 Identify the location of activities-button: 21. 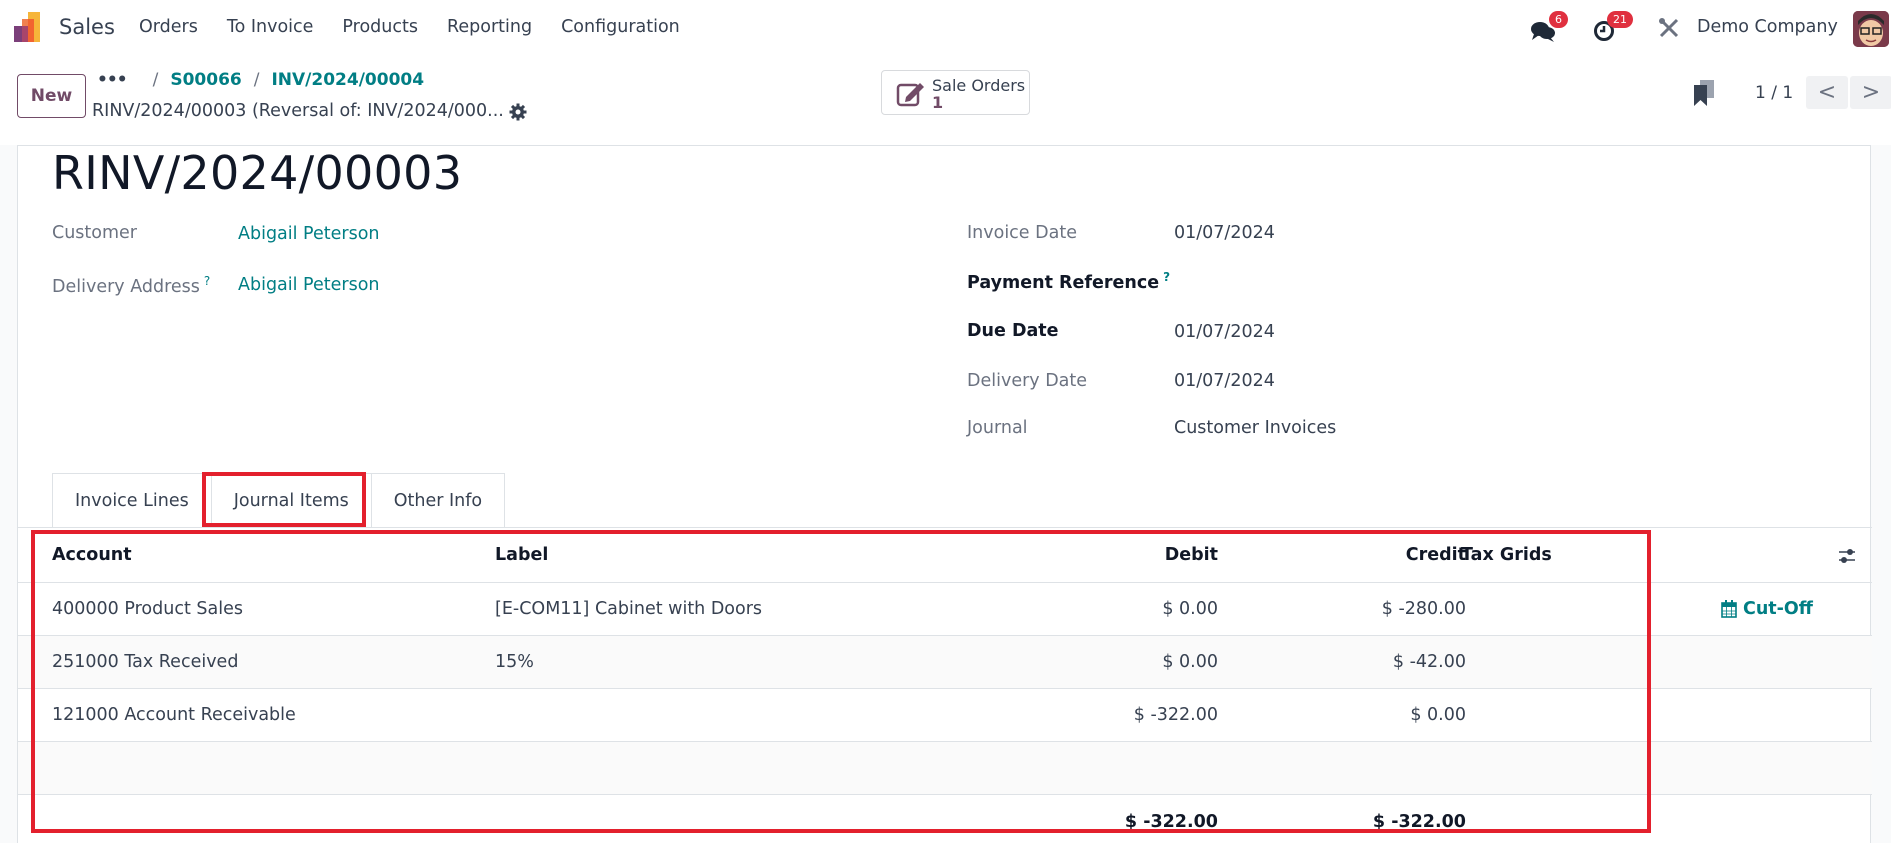
(1618, 27).